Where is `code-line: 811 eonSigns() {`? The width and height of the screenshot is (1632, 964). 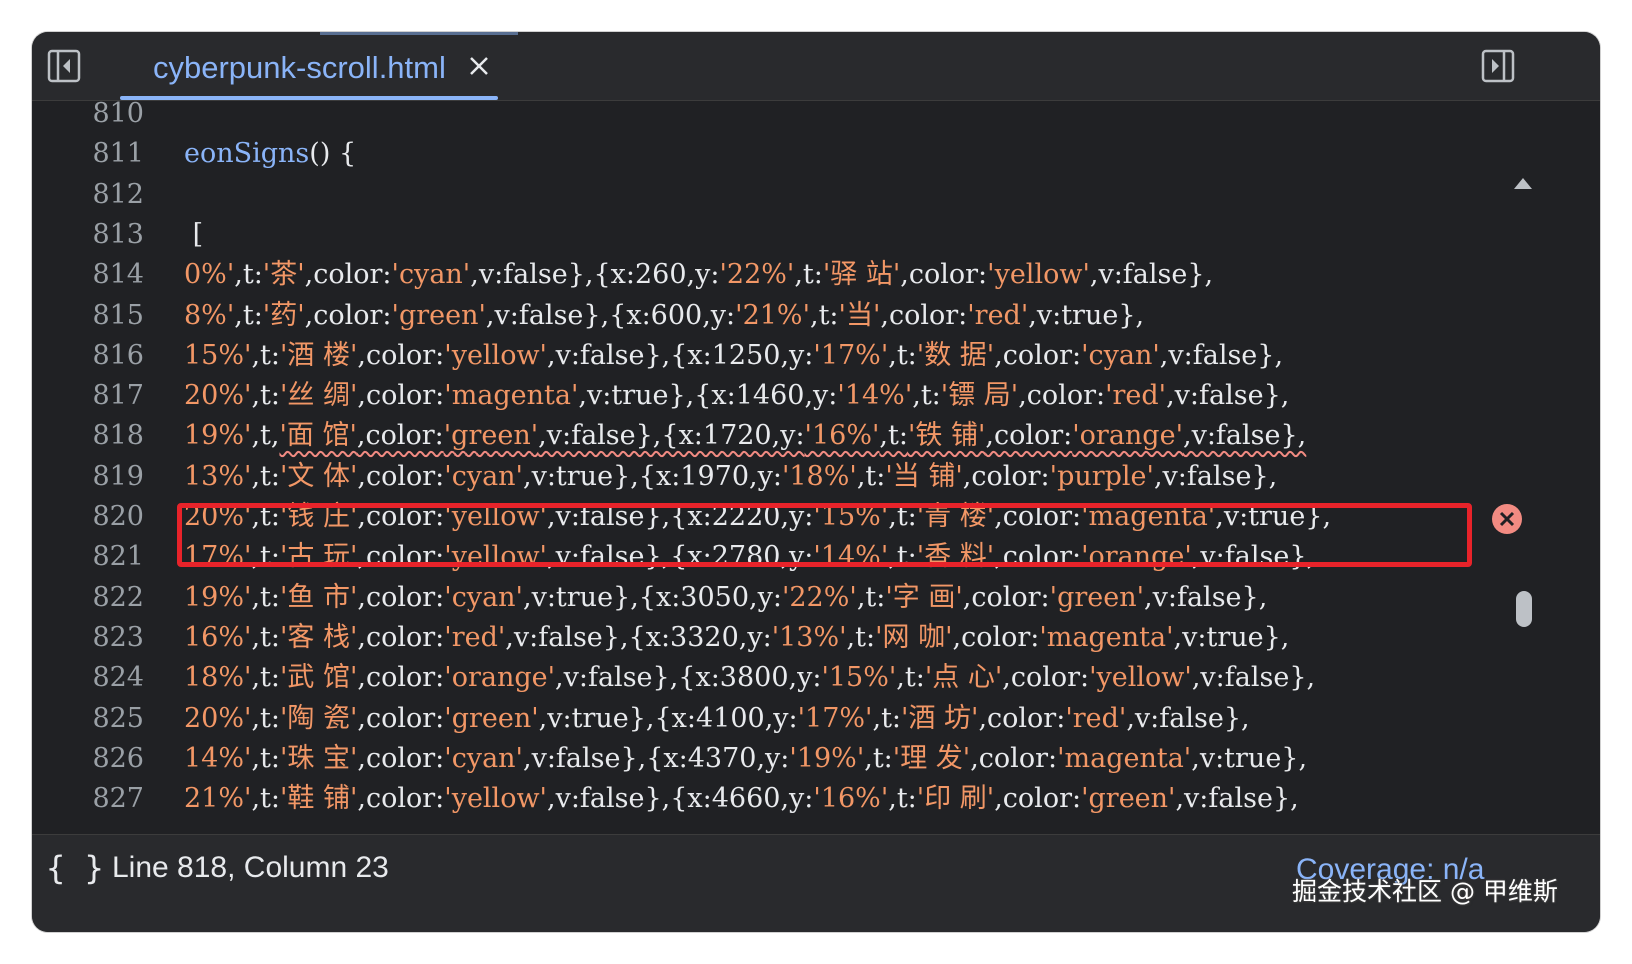
code-line: 811 eonSigns() { is located at coordinates (816, 154).